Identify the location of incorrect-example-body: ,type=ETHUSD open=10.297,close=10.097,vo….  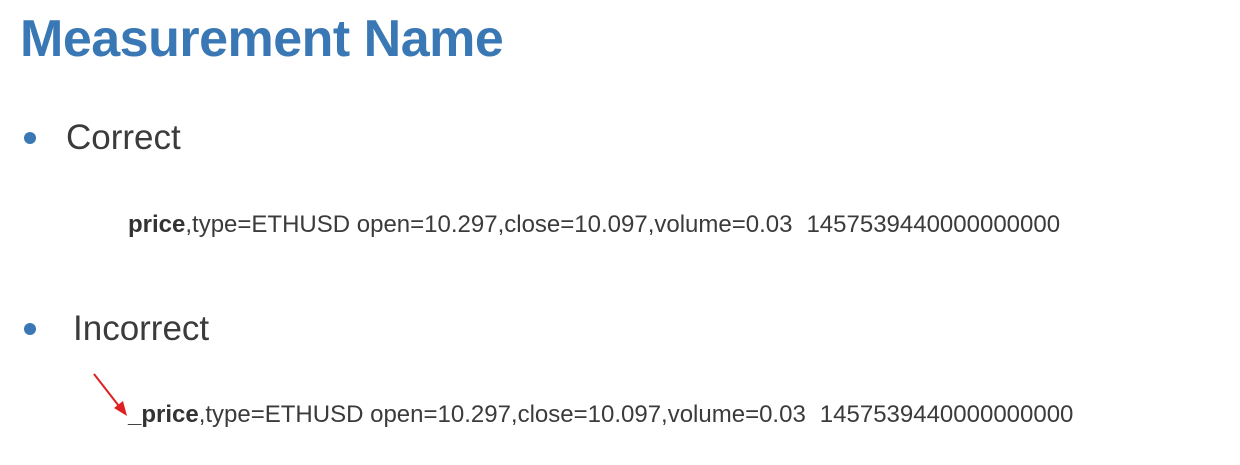
(502, 414).